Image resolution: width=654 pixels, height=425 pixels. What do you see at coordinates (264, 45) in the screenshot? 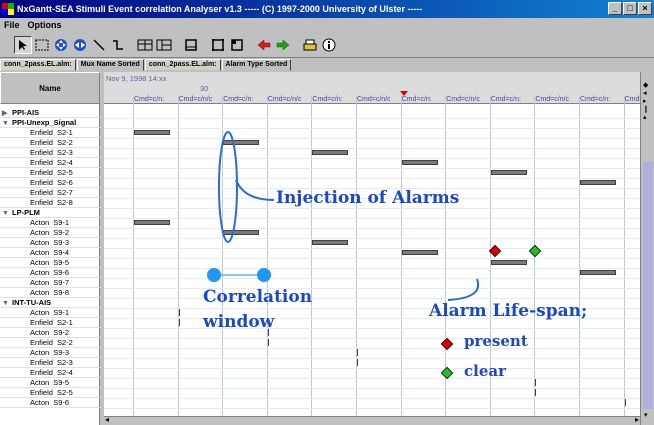
I see `back-button` at bounding box center [264, 45].